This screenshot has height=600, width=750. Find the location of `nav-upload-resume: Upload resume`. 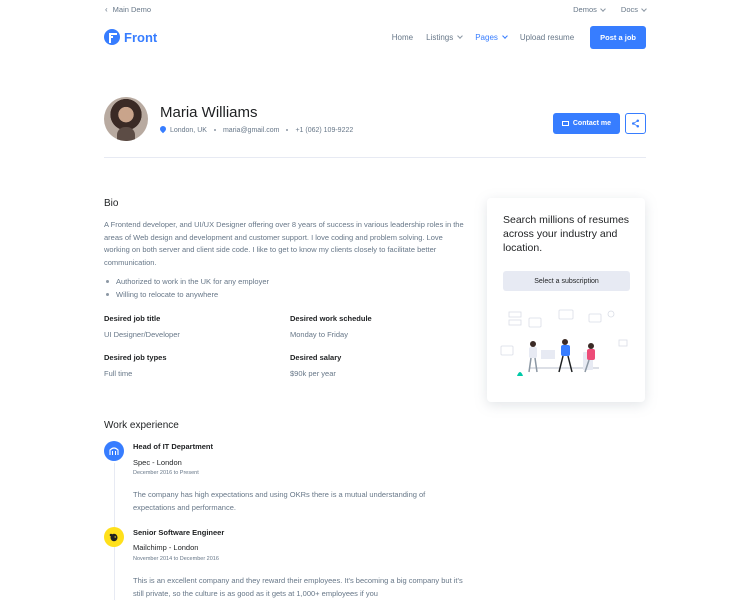

nav-upload-resume: Upload resume is located at coordinates (547, 37).